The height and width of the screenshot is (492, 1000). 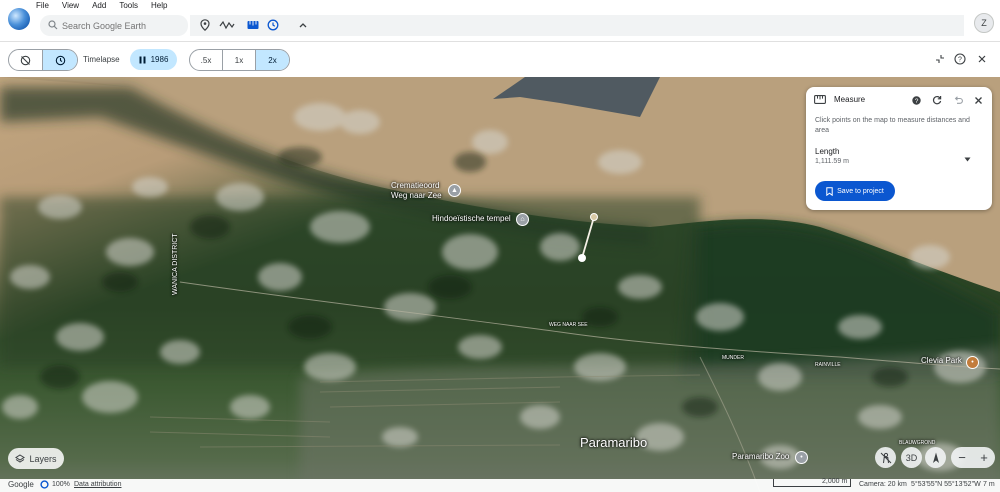 What do you see at coordinates (159, 5) in the screenshot?
I see `menu-help: Help` at bounding box center [159, 5].